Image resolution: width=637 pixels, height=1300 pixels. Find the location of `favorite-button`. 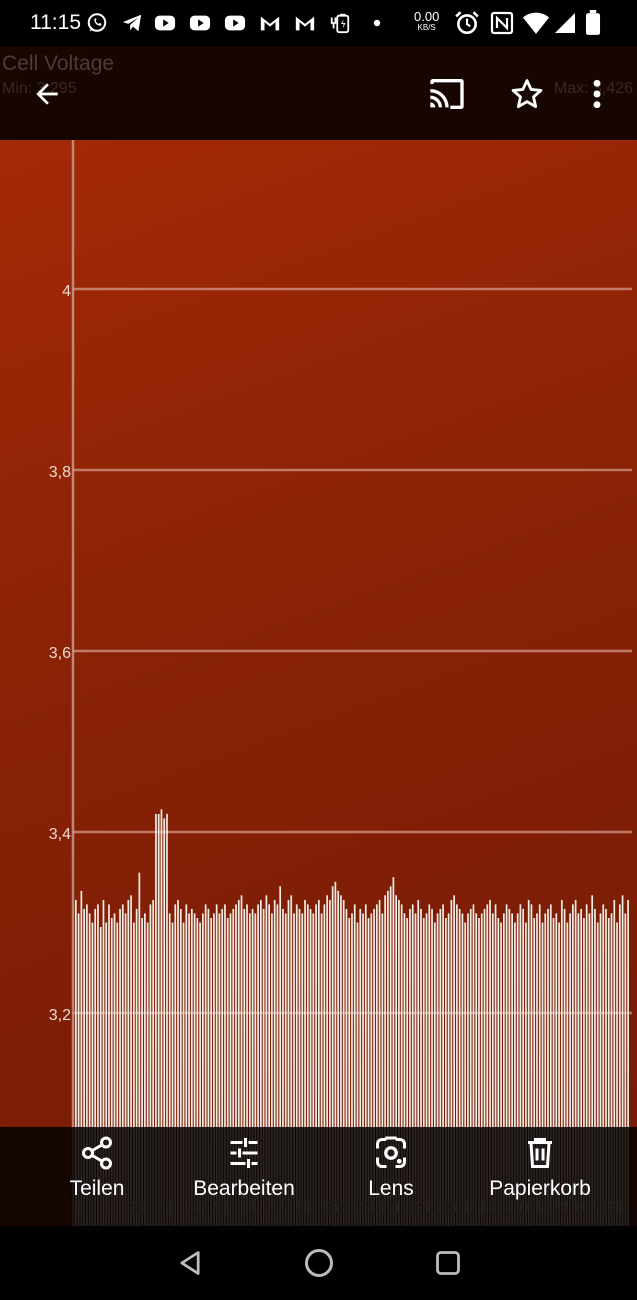

favorite-button is located at coordinates (527, 94).